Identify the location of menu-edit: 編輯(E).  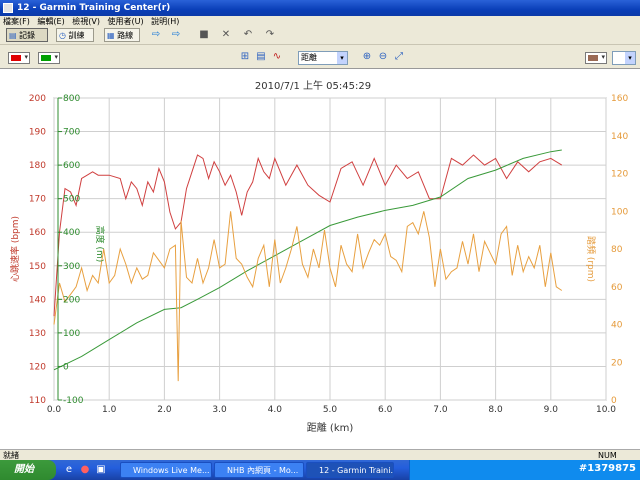
(50, 21).